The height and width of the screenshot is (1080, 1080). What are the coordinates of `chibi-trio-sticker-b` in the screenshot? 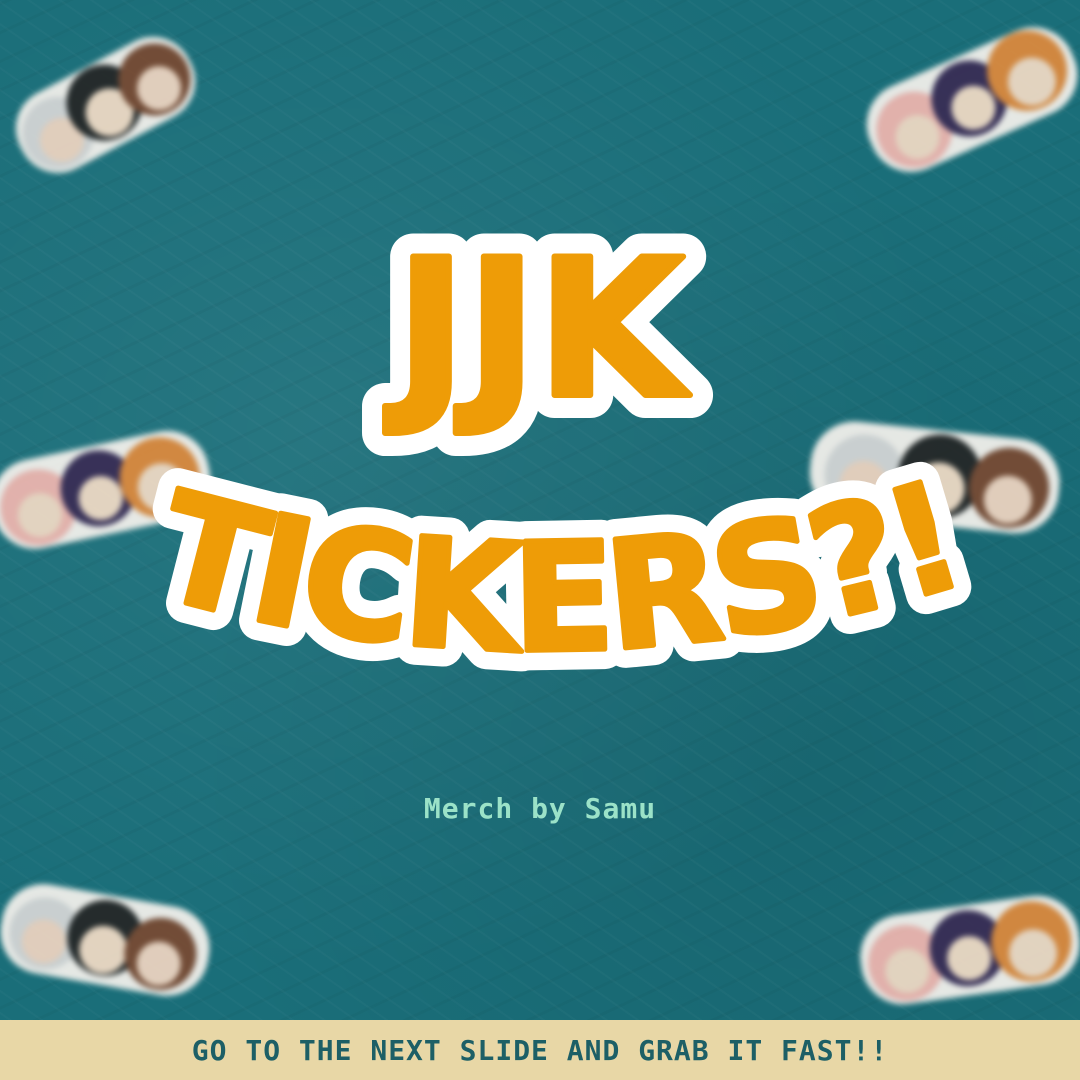 It's located at (965, 950).